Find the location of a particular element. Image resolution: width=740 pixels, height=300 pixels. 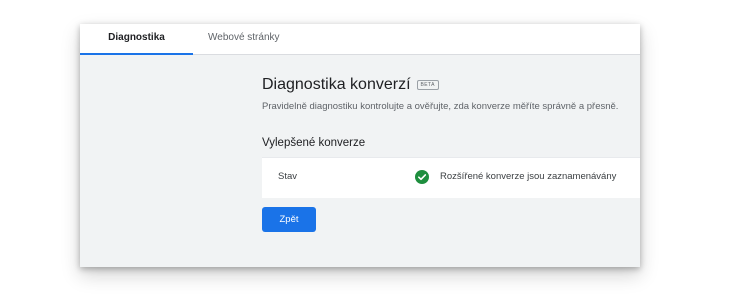

active-tab-indicator is located at coordinates (136, 54).